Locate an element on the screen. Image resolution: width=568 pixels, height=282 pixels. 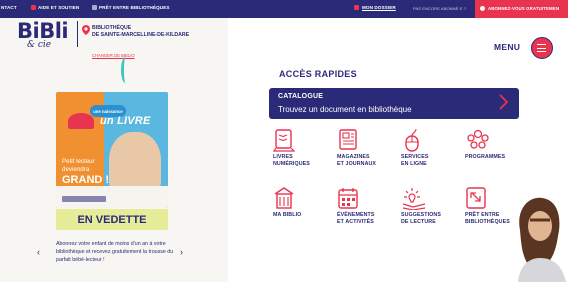
tile-label-1: SUGGESTIONS is located at coordinates (421, 215).